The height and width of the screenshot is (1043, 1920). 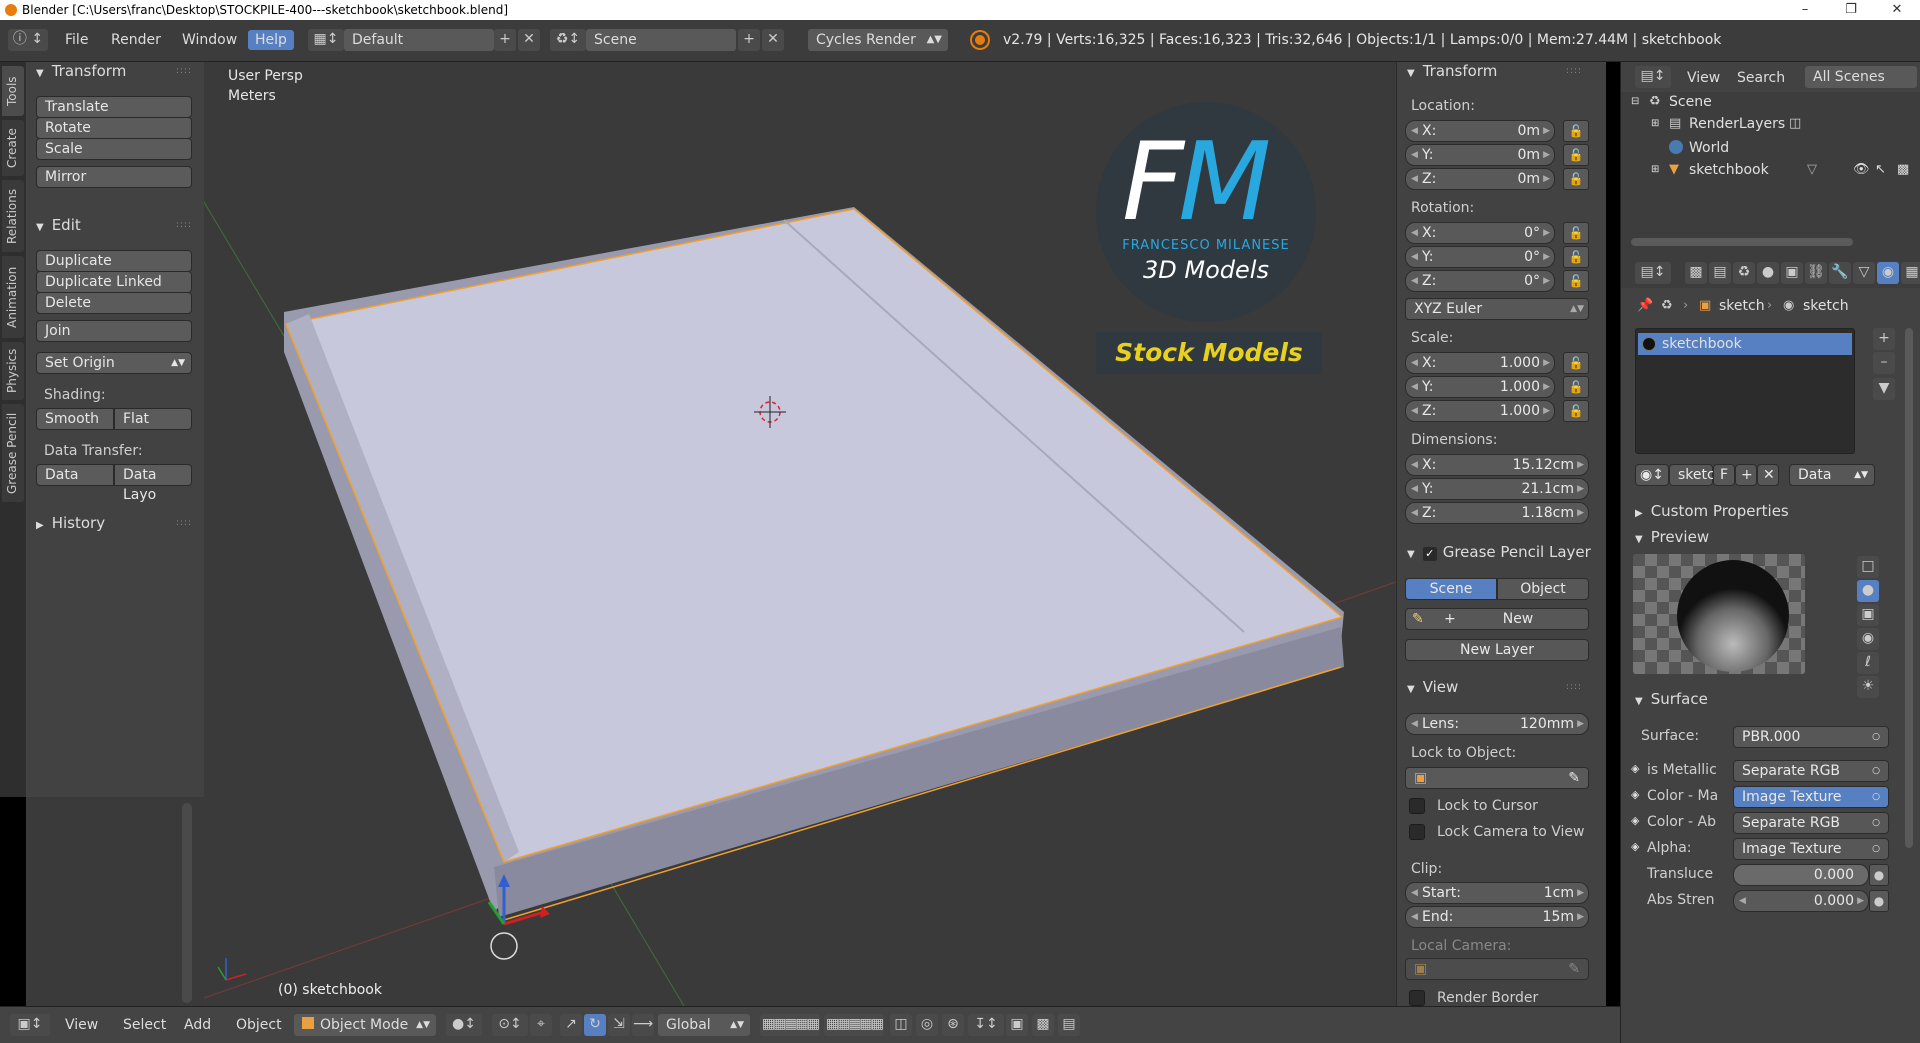 I want to click on panel-grip-icon: ::::, so click(x=1574, y=687).